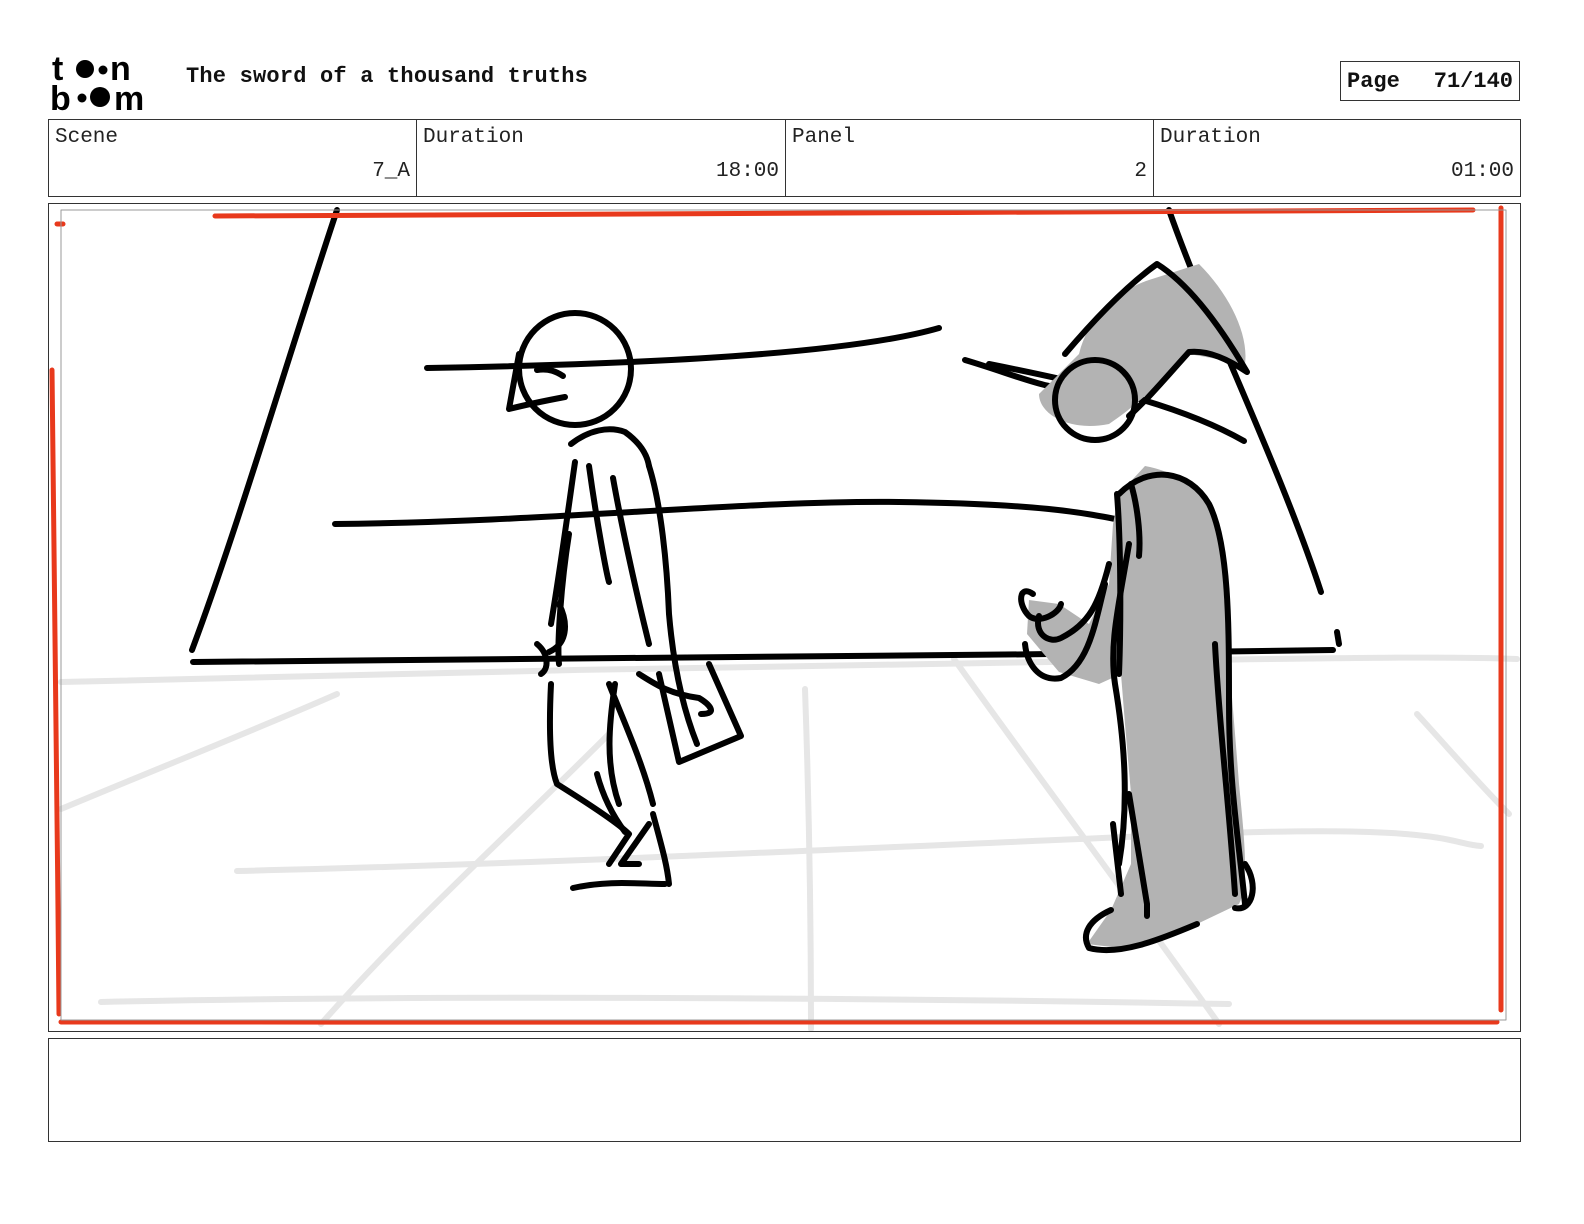  Describe the element at coordinates (747, 171) in the screenshot. I see `scene-duration-value: 18:00` at that location.